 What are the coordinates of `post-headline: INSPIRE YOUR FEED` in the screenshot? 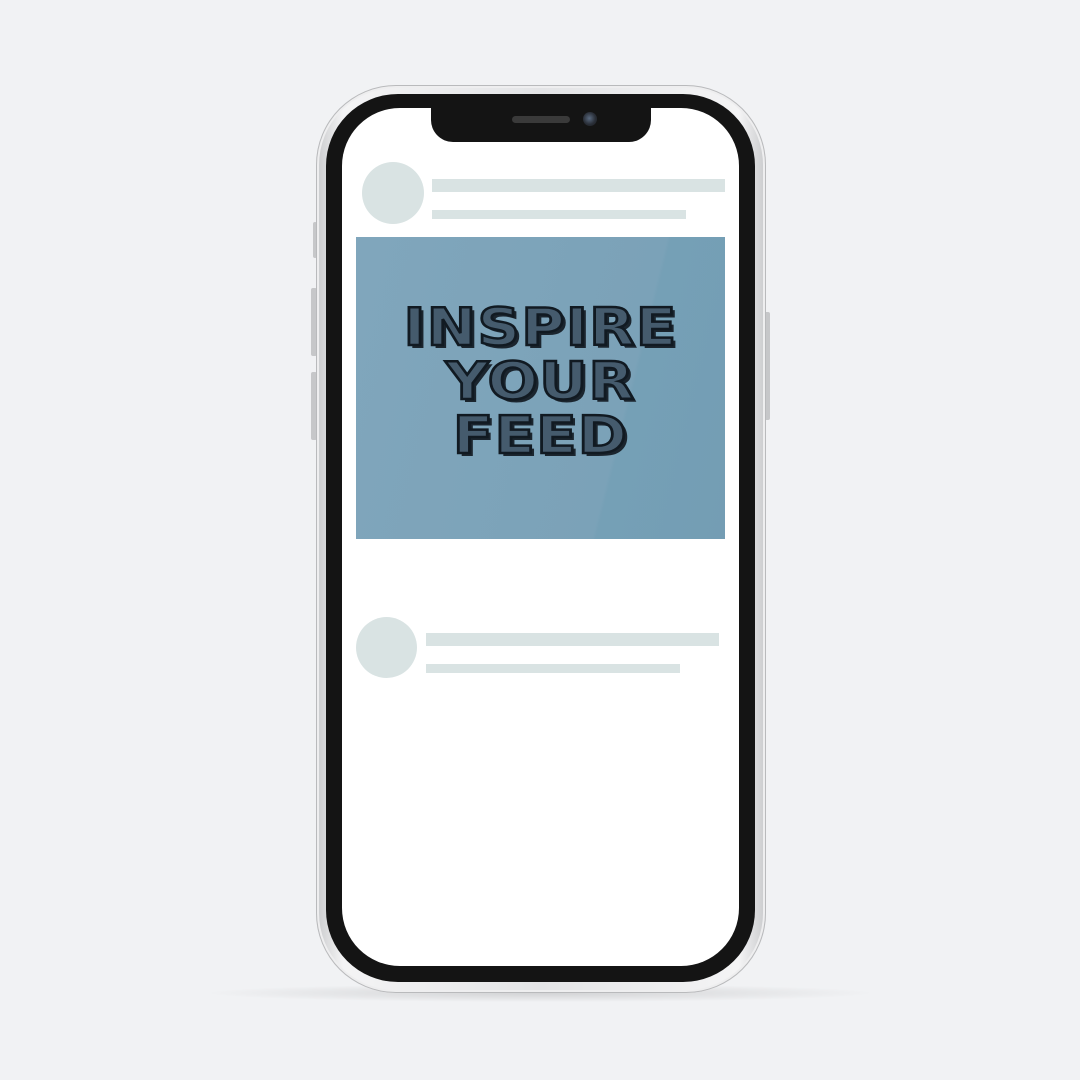 It's located at (540, 382).